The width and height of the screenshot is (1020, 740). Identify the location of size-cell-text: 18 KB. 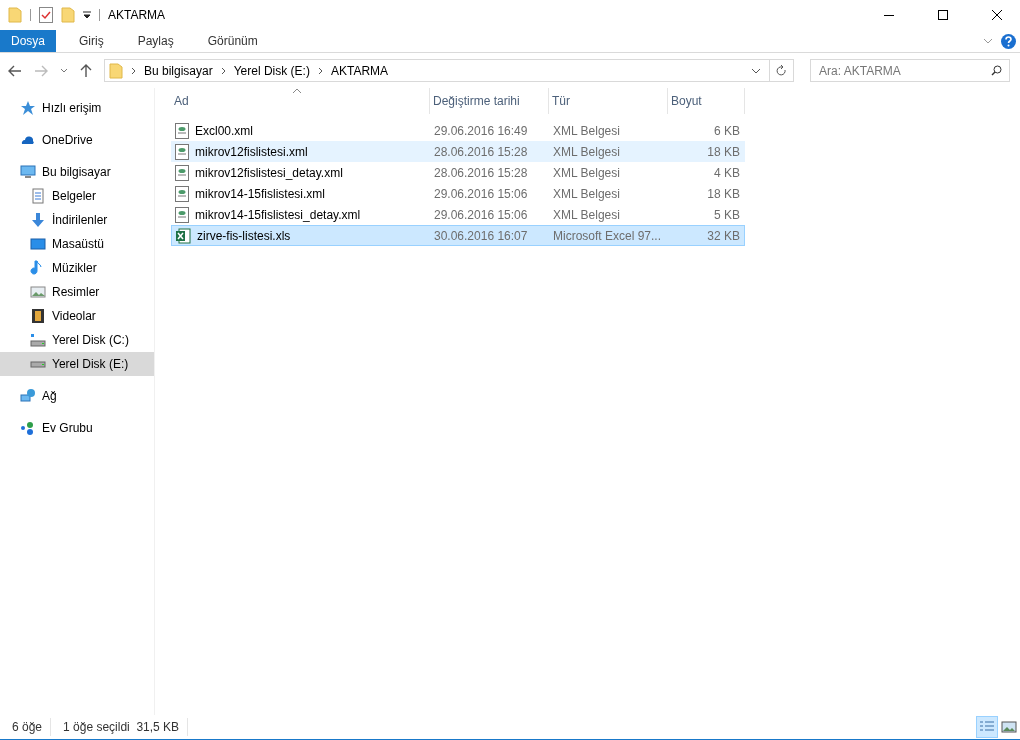
(723, 194).